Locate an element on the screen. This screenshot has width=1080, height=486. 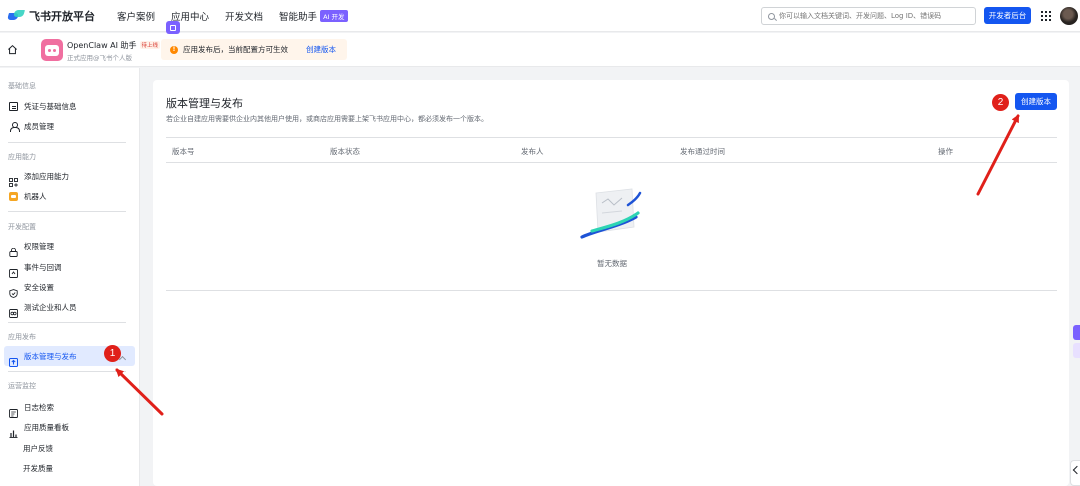
sidebar-item-credentials: 凭证与基础信息 is located at coordinates (69, 106).